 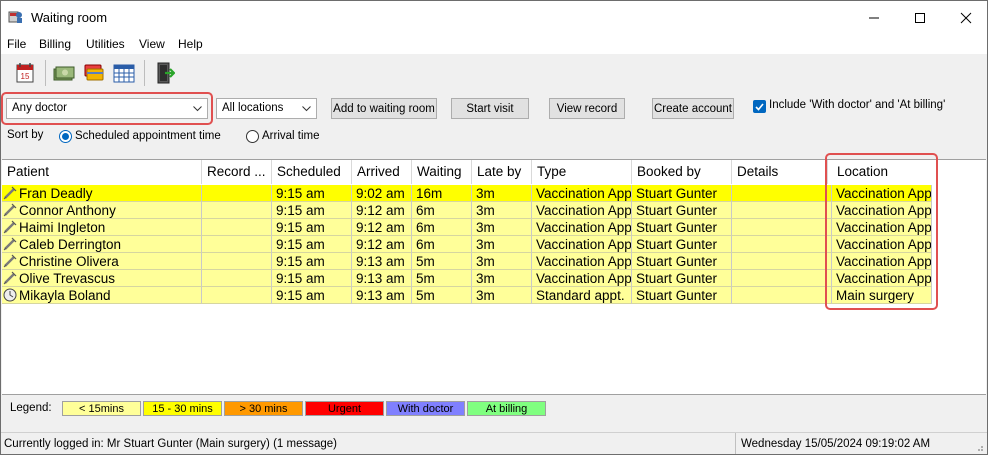 I want to click on legend-swatch: < 15mins, so click(x=101, y=408).